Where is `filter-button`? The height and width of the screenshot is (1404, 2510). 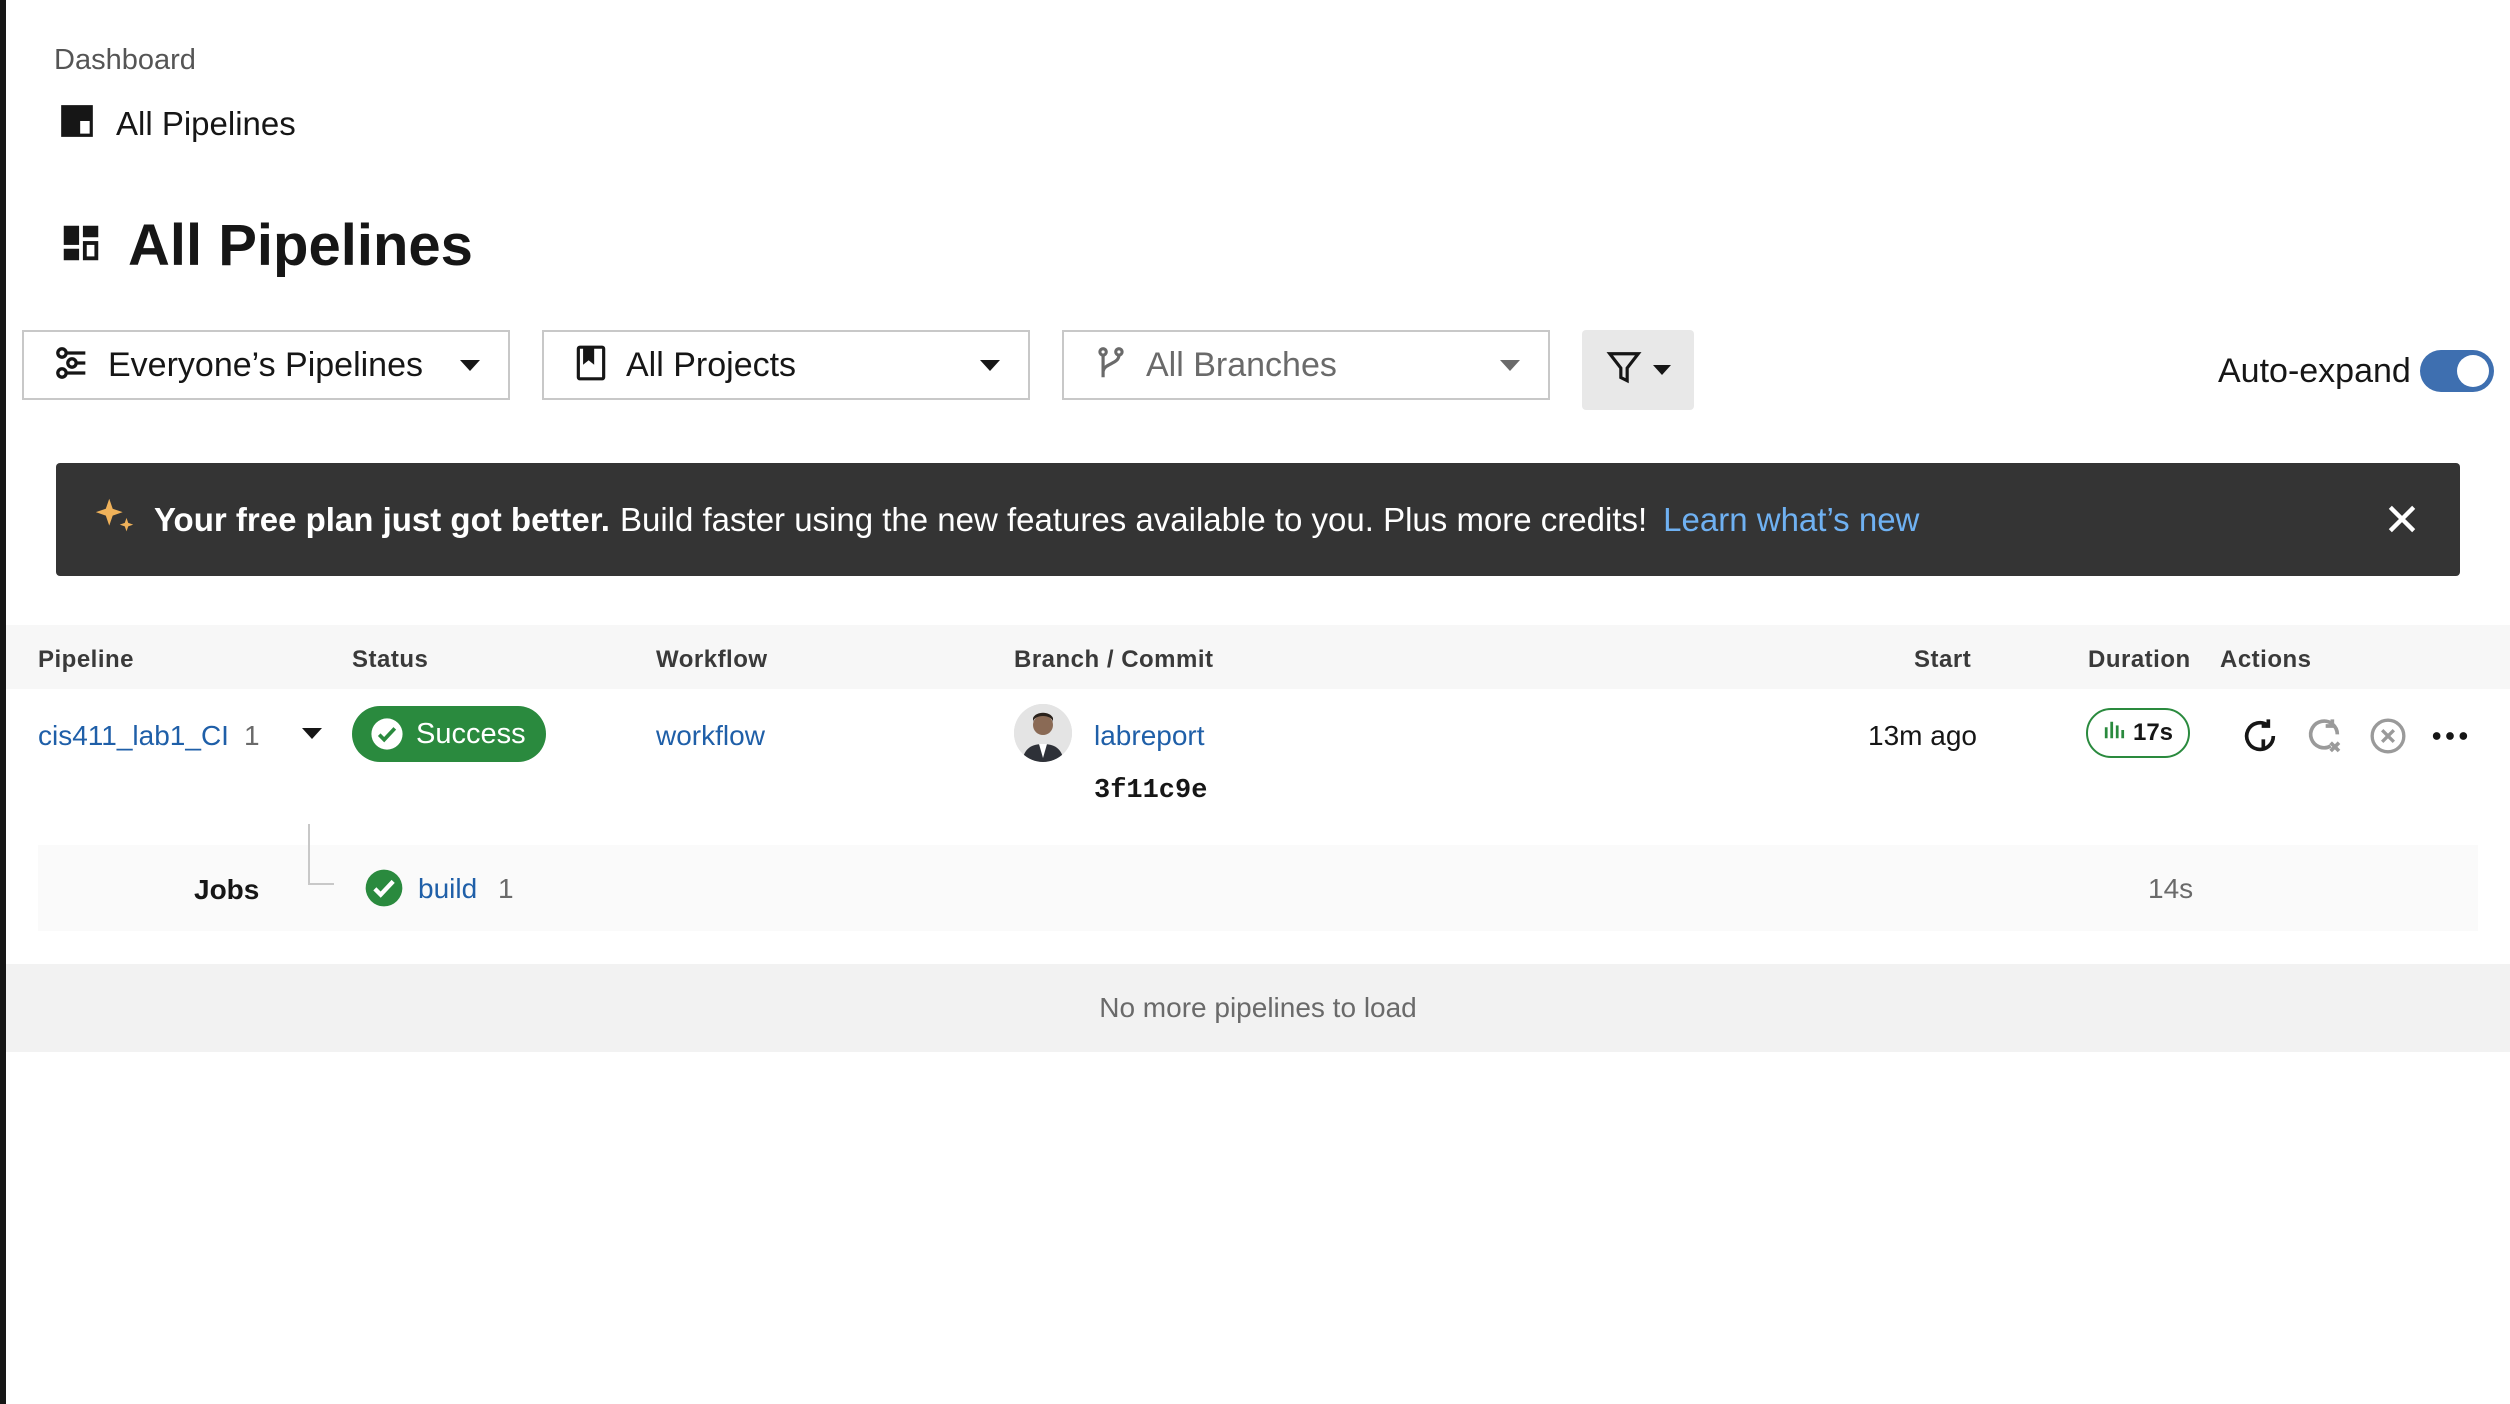 filter-button is located at coordinates (1638, 370).